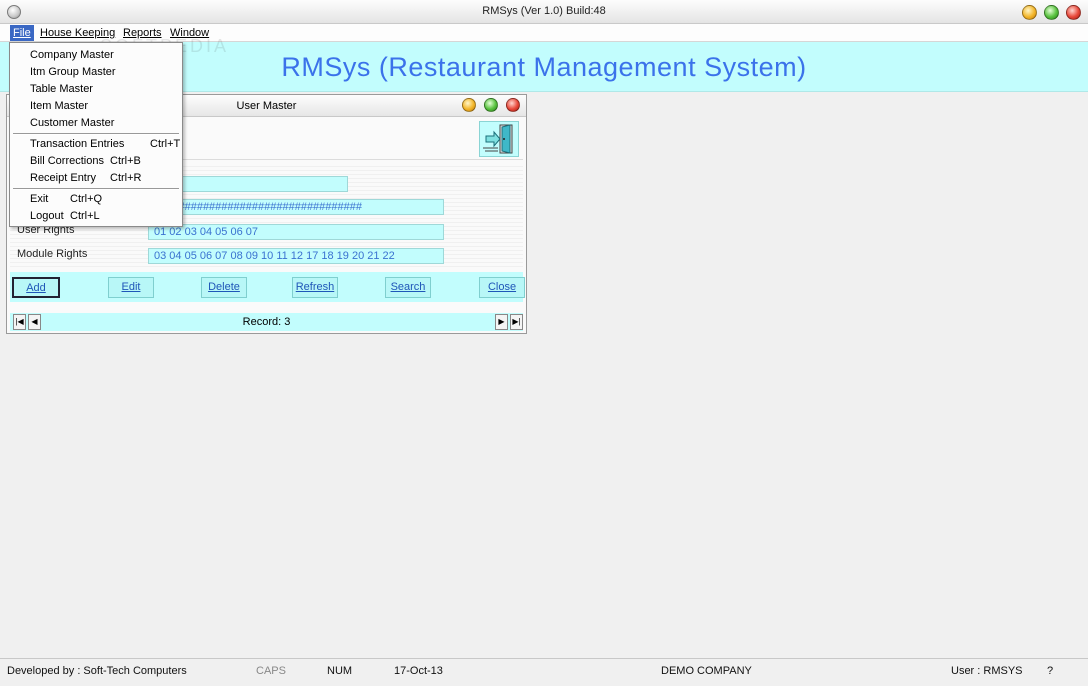 This screenshot has width=1088, height=686. What do you see at coordinates (501, 322) in the screenshot?
I see `next-record-icon: ▶` at bounding box center [501, 322].